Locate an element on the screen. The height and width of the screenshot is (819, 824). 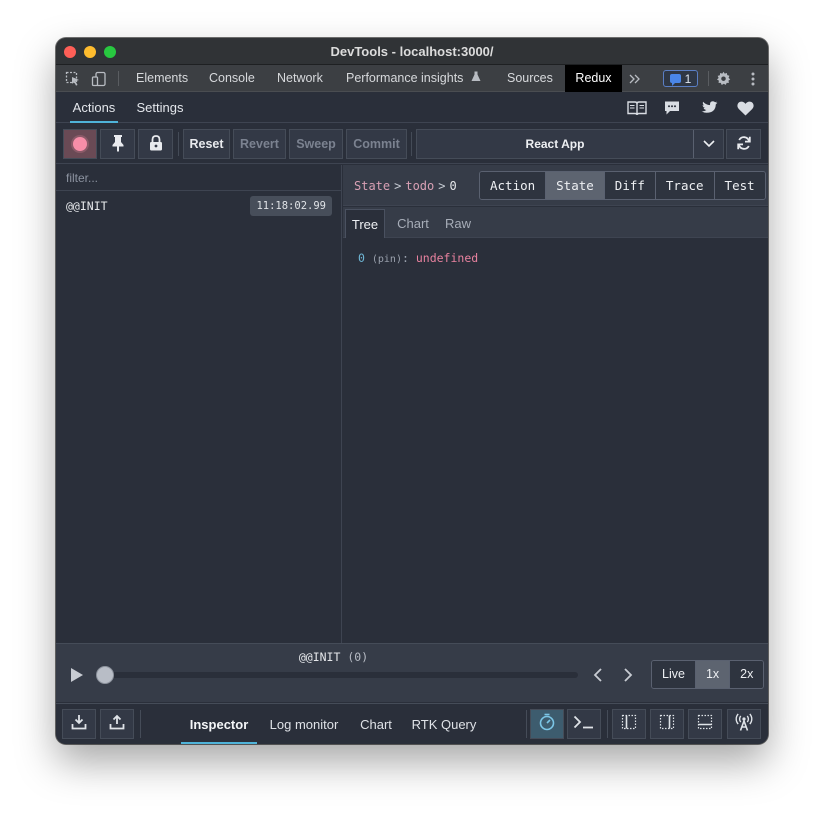
remote-button is located at coordinates (744, 724).